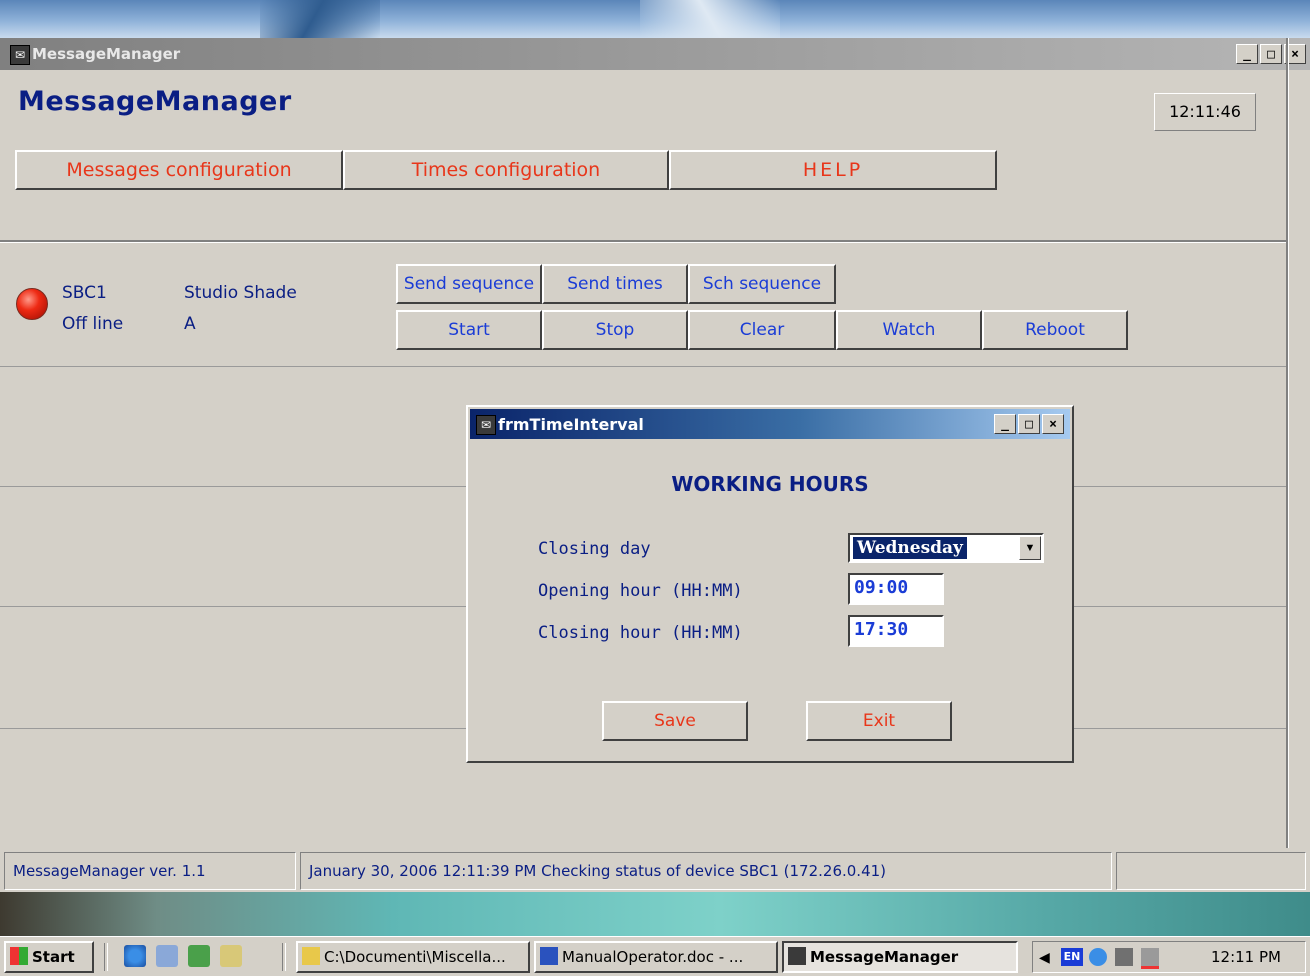 The image size is (1310, 976). What do you see at coordinates (910, 548) in the screenshot?
I see `closing-day-value: Wednesday` at bounding box center [910, 548].